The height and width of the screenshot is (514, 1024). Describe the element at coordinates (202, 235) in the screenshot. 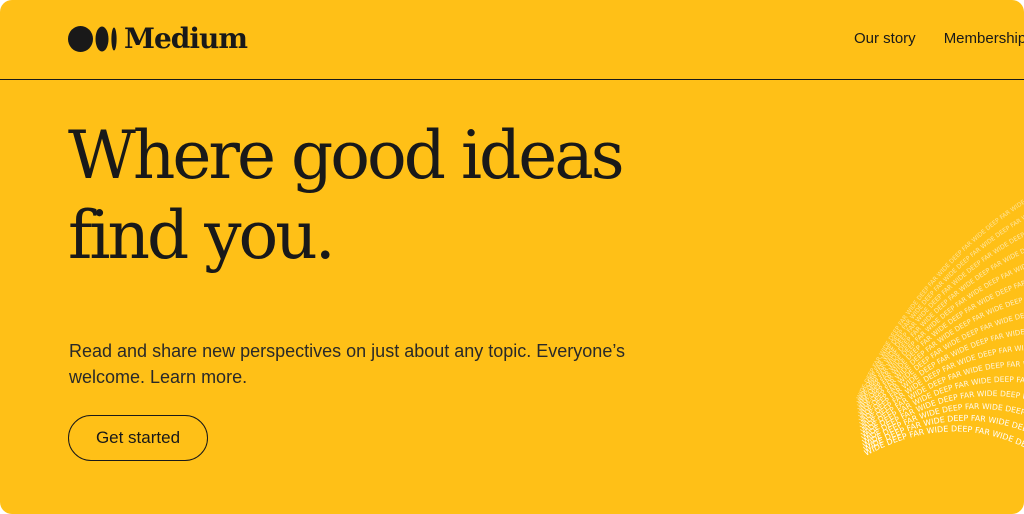

I see `headline-line-2: find you.` at that location.